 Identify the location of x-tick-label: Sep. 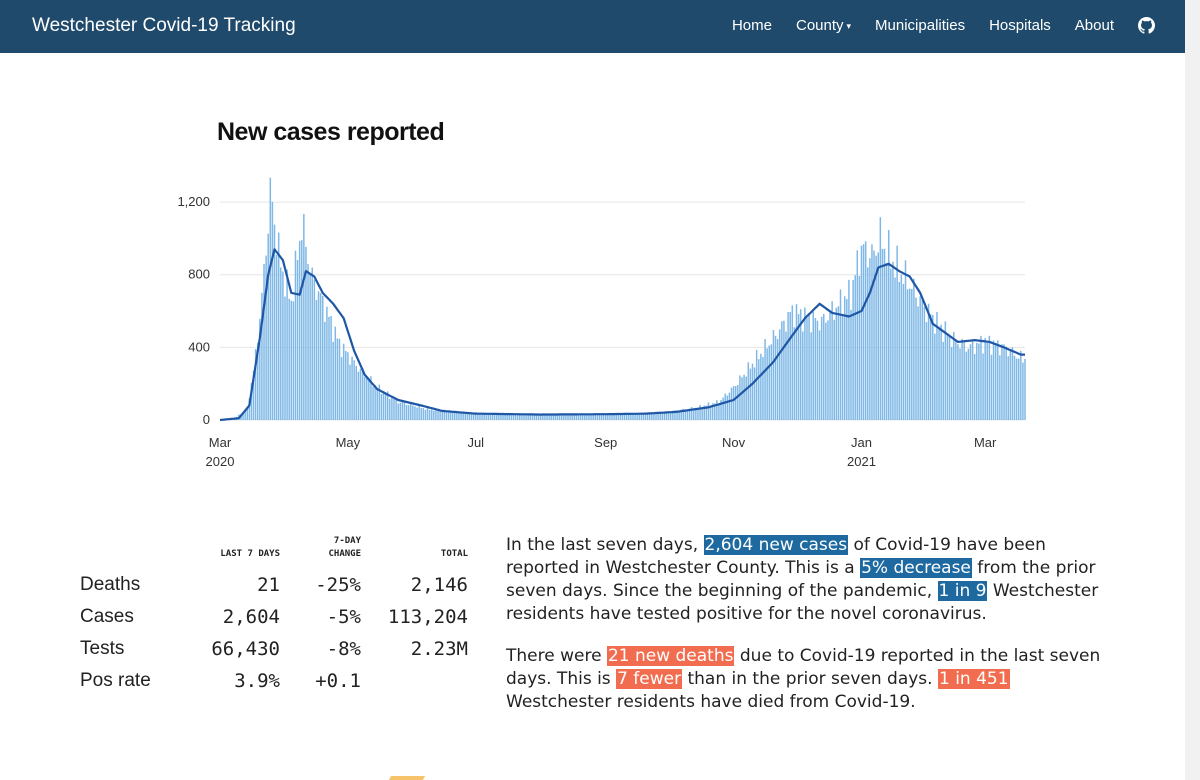
(605, 442).